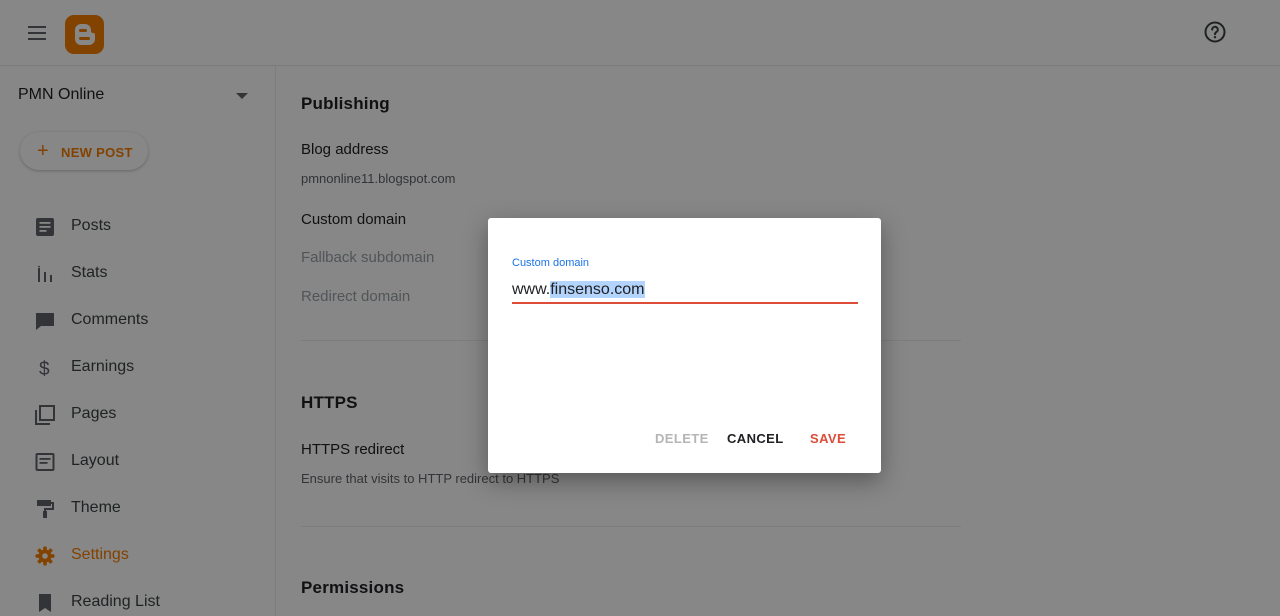  I want to click on custom-domain-input: www.finsenso.com, so click(578, 290).